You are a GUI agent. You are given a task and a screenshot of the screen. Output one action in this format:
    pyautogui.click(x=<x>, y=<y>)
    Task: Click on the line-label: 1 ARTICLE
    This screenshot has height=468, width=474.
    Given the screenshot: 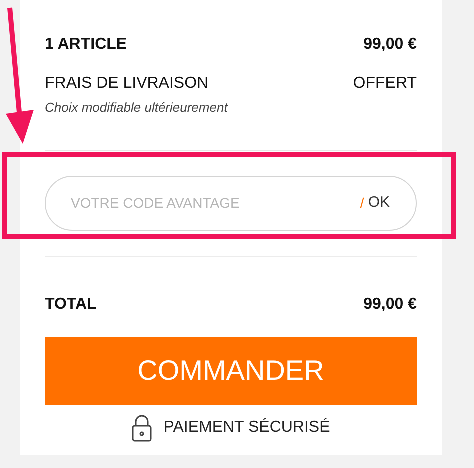 What is the action you would take?
    pyautogui.click(x=86, y=45)
    